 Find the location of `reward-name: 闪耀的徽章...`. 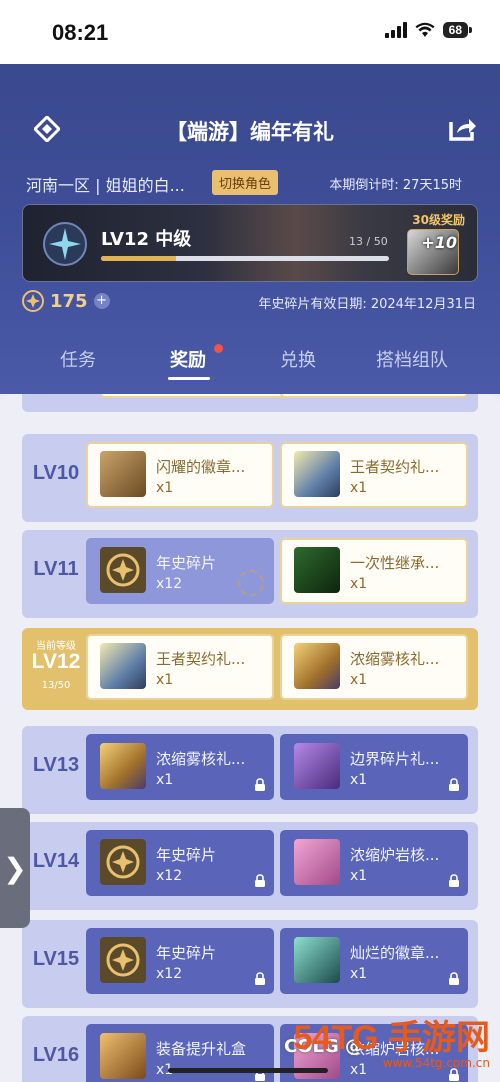

reward-name: 闪耀的徽章... is located at coordinates (201, 467).